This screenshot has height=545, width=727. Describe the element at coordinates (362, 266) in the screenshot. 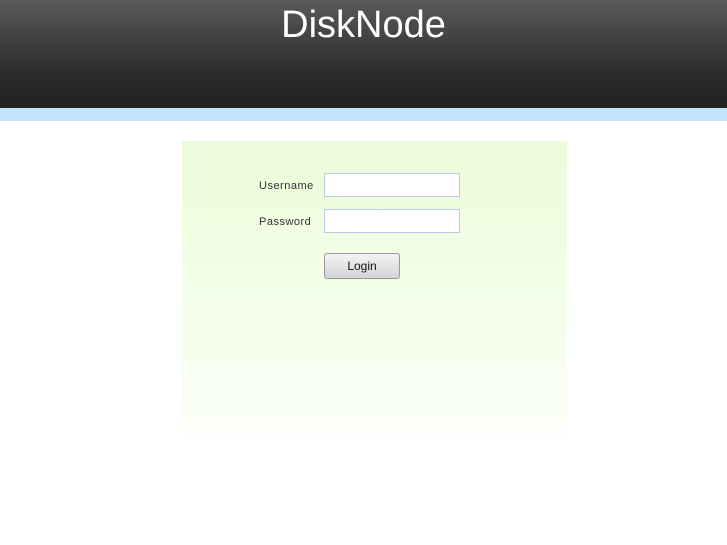

I see `login-button: Login` at that location.